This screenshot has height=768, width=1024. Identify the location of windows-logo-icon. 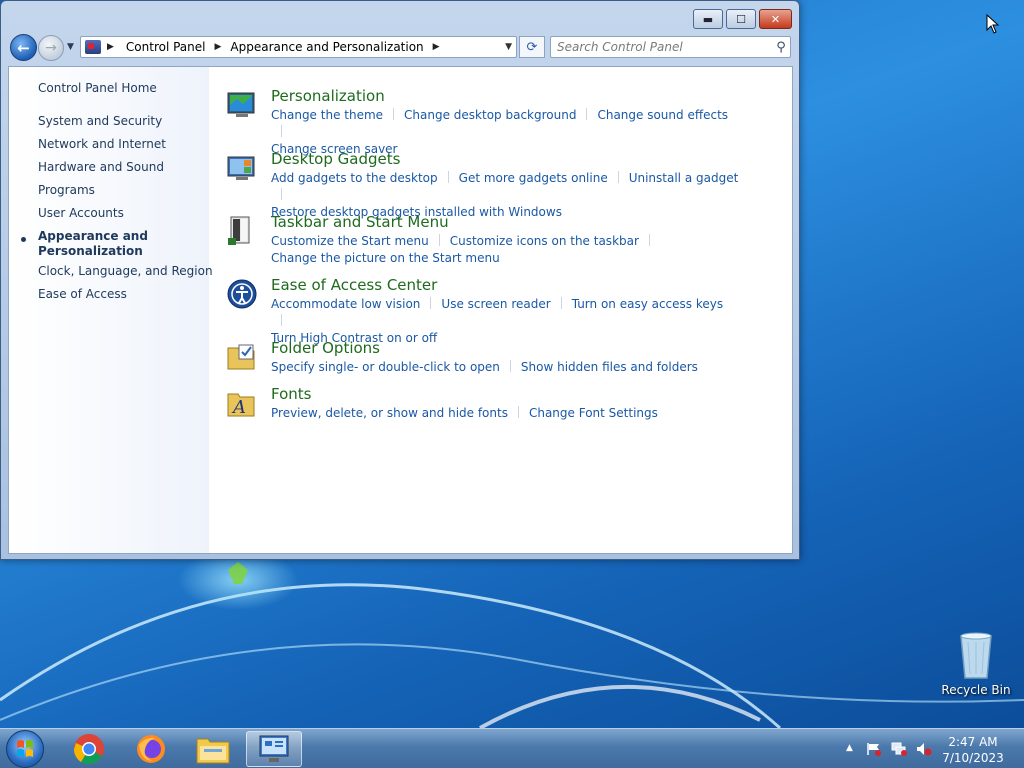
(25, 748).